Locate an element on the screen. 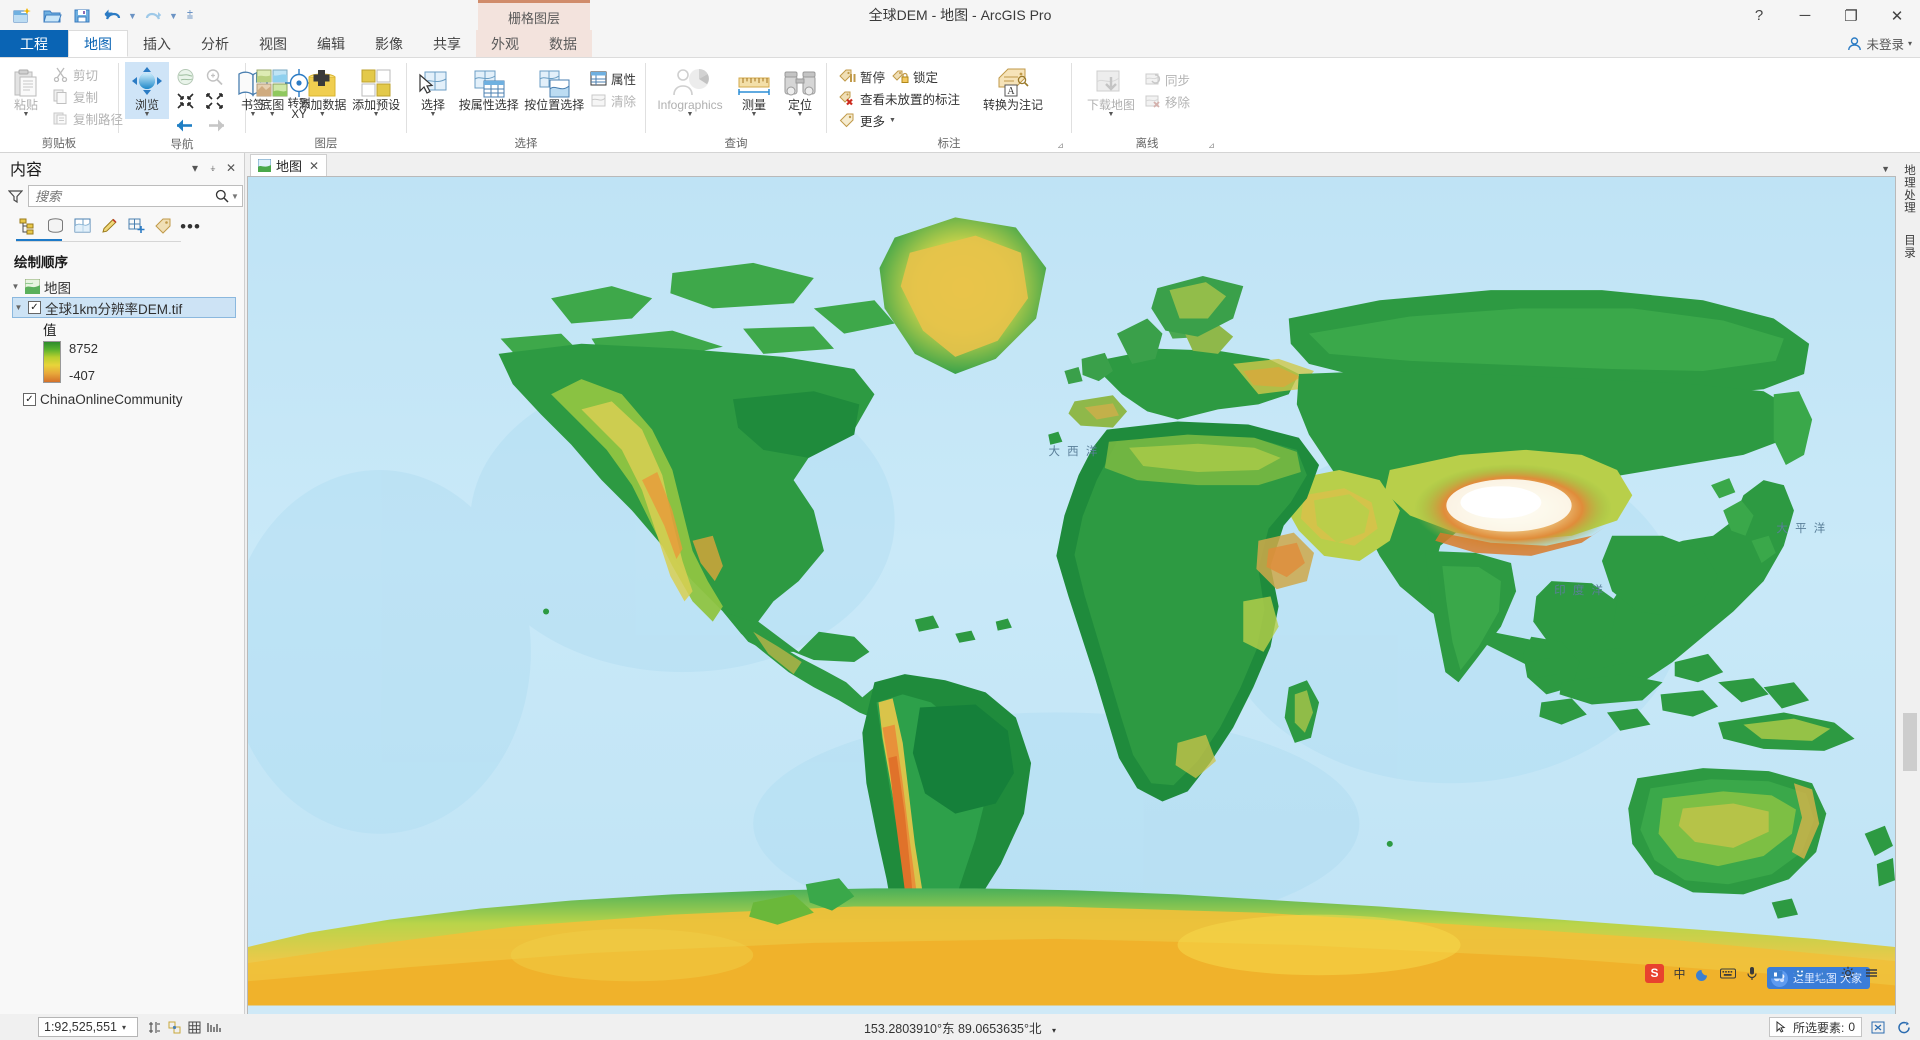 Image resolution: width=1920 pixels, height=1040 pixels. explore-button: 浏览 ▼ is located at coordinates (147, 90).